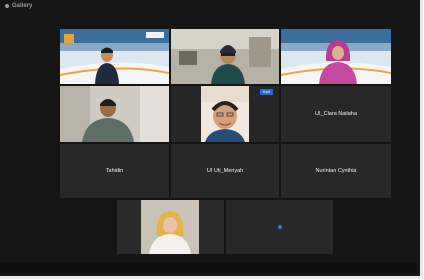 This screenshot has width=424, height=280. I want to click on camera-off-icon, so click(279, 227).